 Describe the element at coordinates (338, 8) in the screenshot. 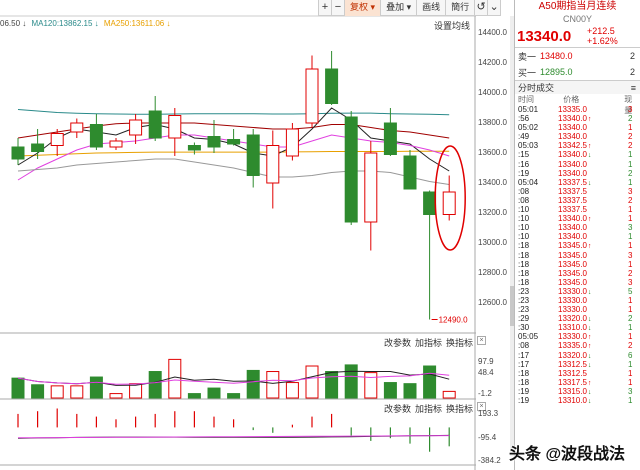

I see `zoom-out-button: −` at that location.